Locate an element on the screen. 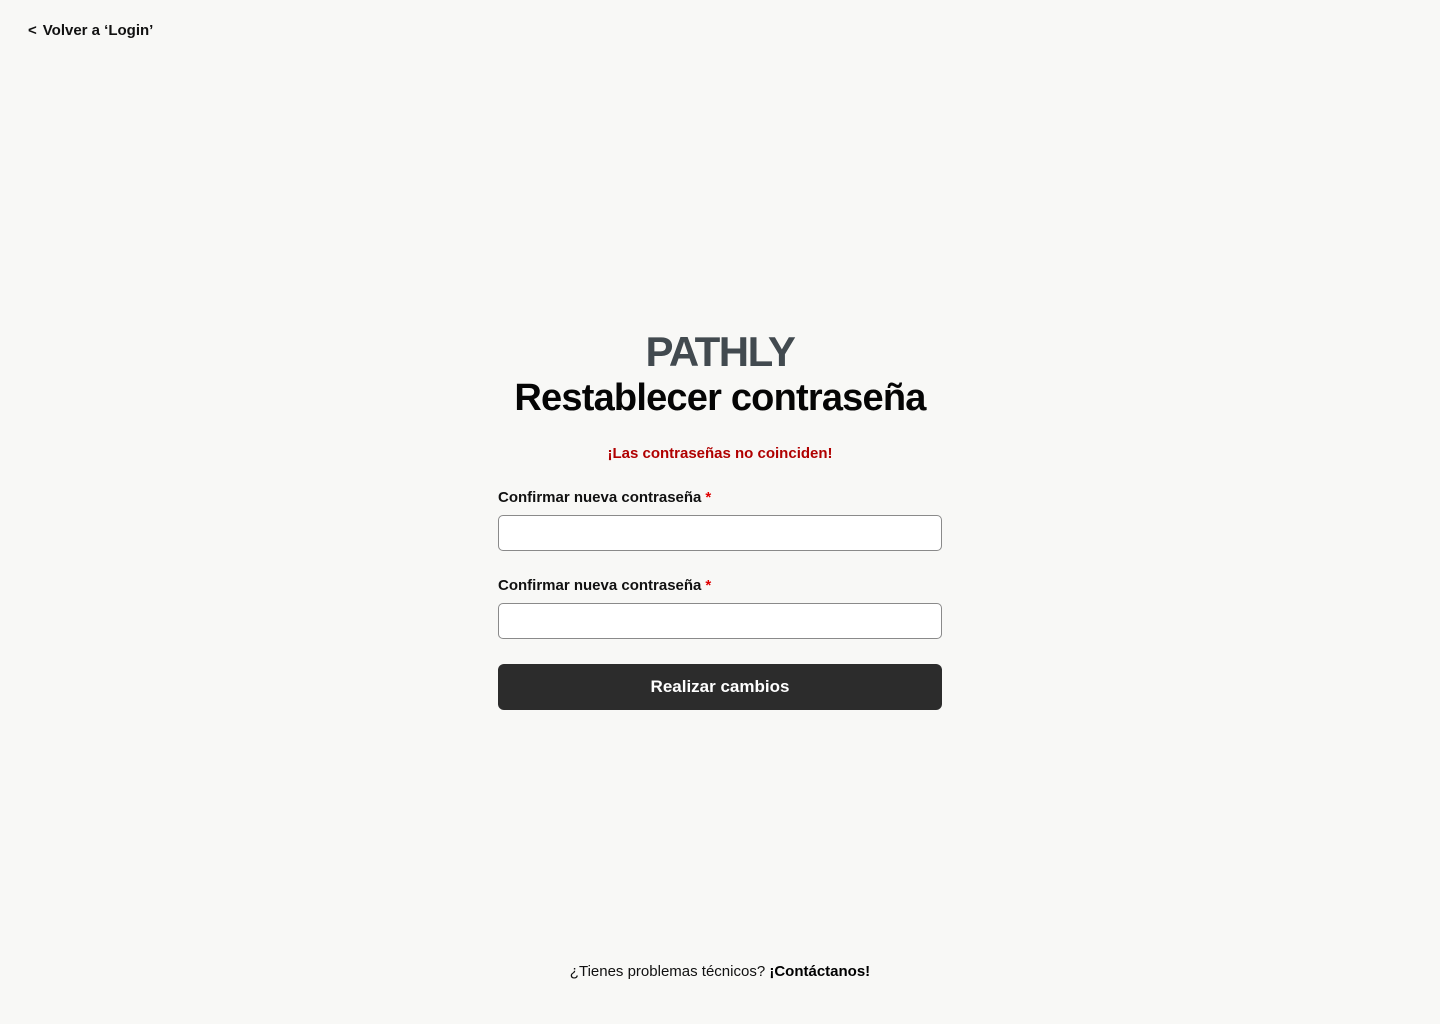 This screenshot has width=1440, height=1024. chevron-left-icon: < is located at coordinates (32, 30).